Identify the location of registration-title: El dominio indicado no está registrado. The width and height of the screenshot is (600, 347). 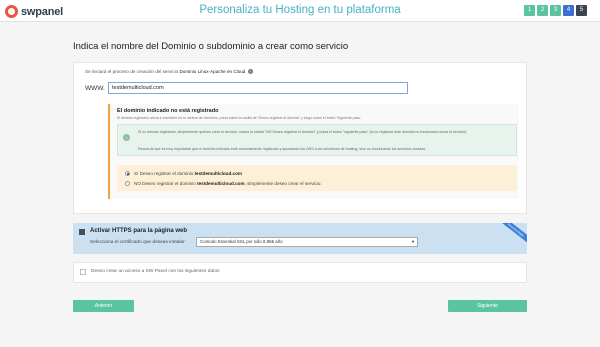
(168, 111).